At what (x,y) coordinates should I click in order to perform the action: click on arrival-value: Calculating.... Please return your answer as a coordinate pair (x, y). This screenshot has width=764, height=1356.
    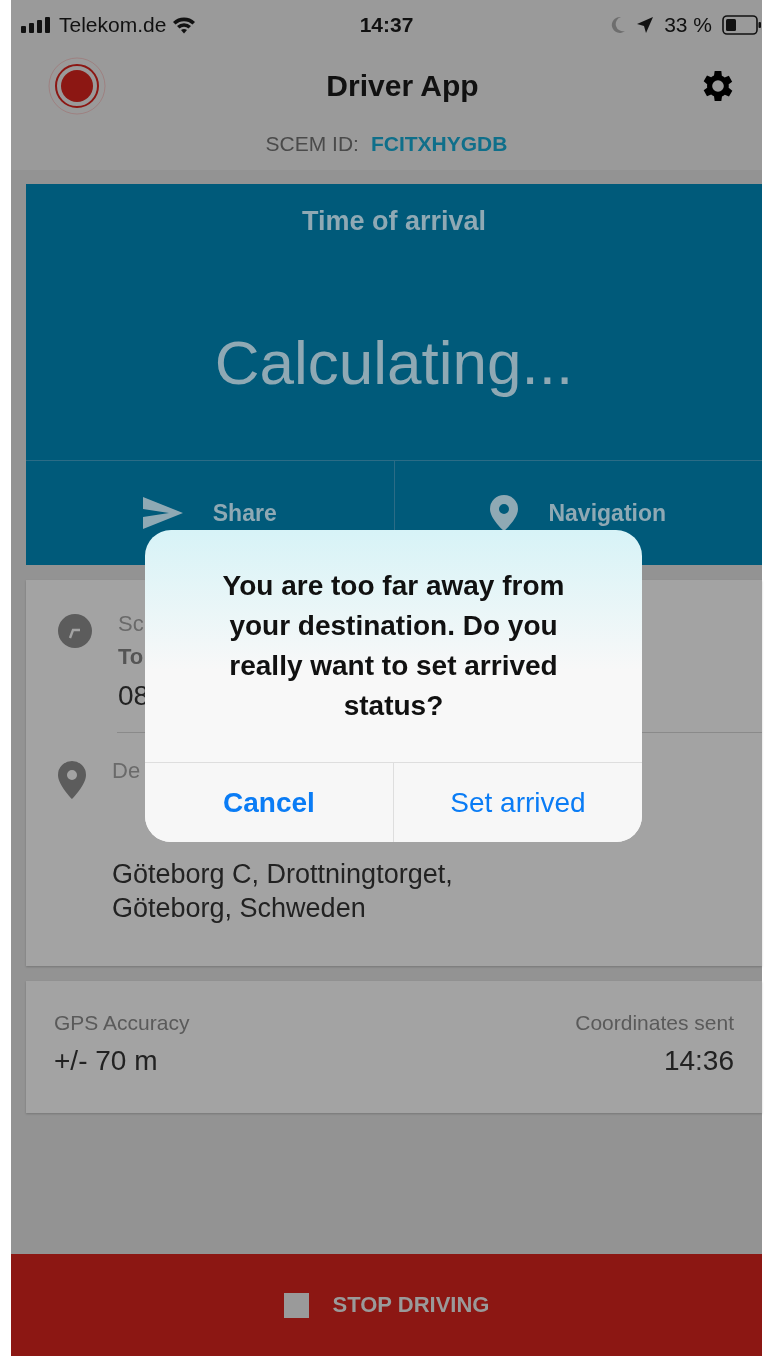
    Looking at the image, I should click on (394, 363).